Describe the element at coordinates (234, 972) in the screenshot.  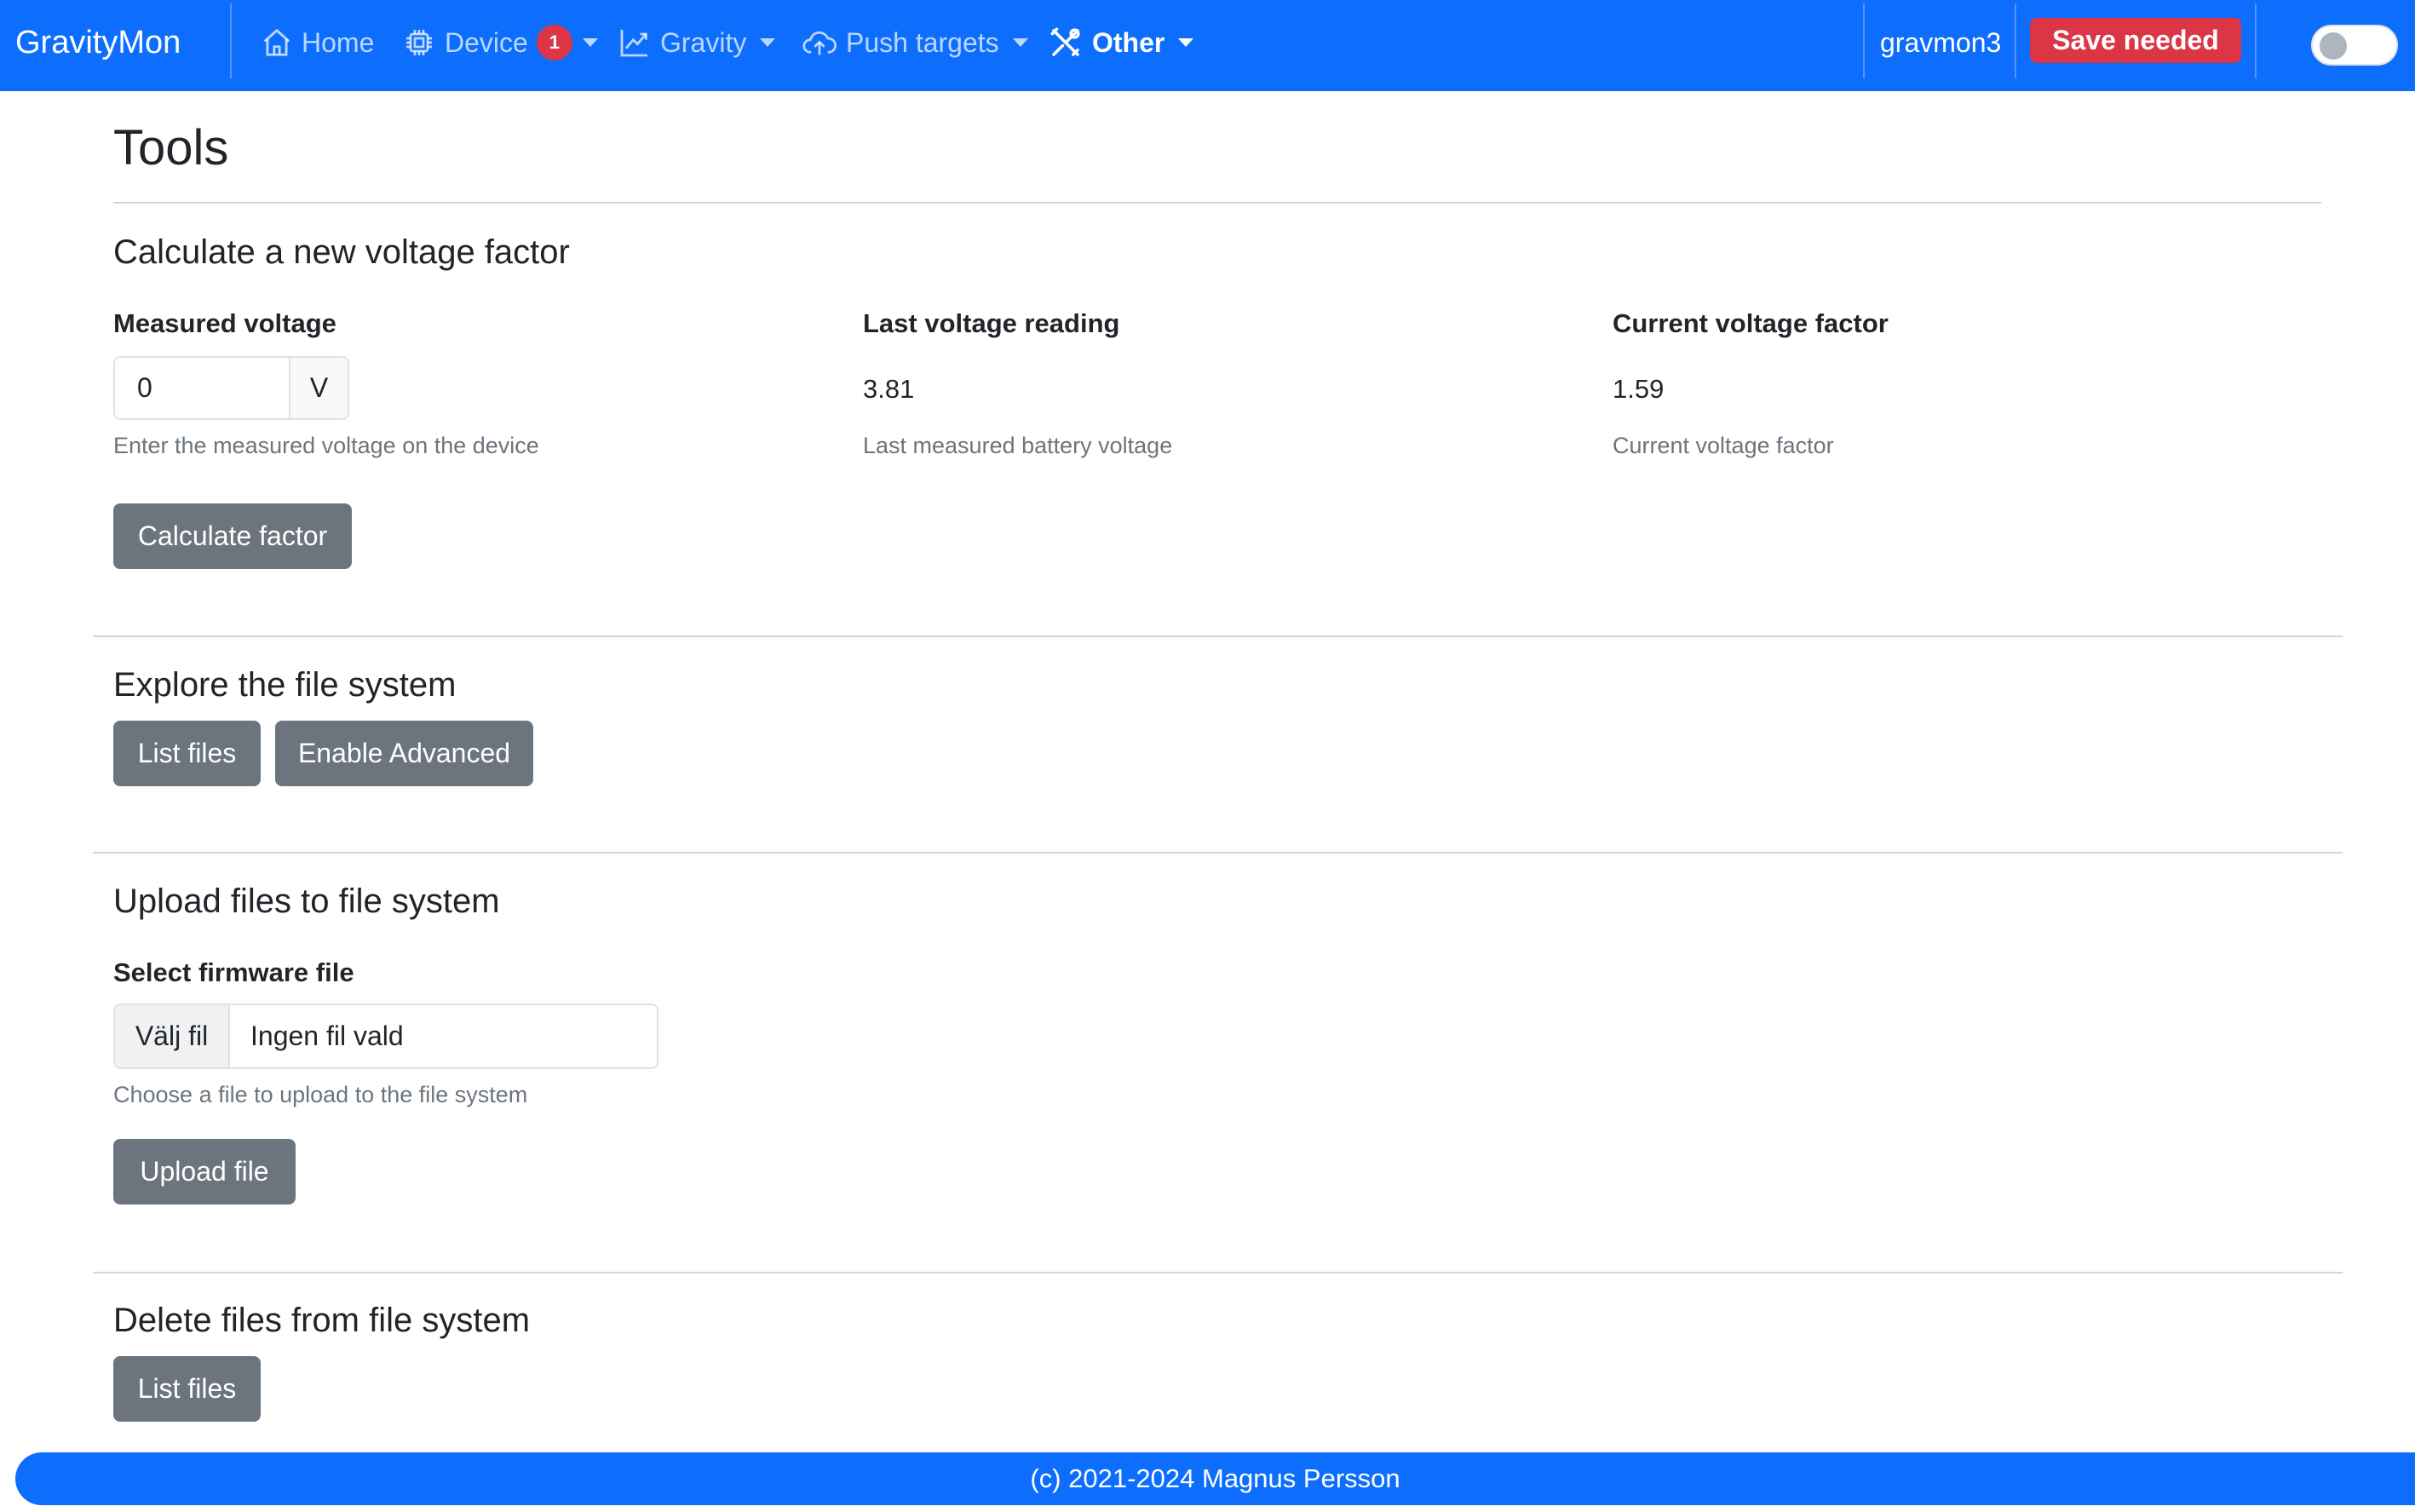
I see `select-firmware-label: Select firmware file` at that location.